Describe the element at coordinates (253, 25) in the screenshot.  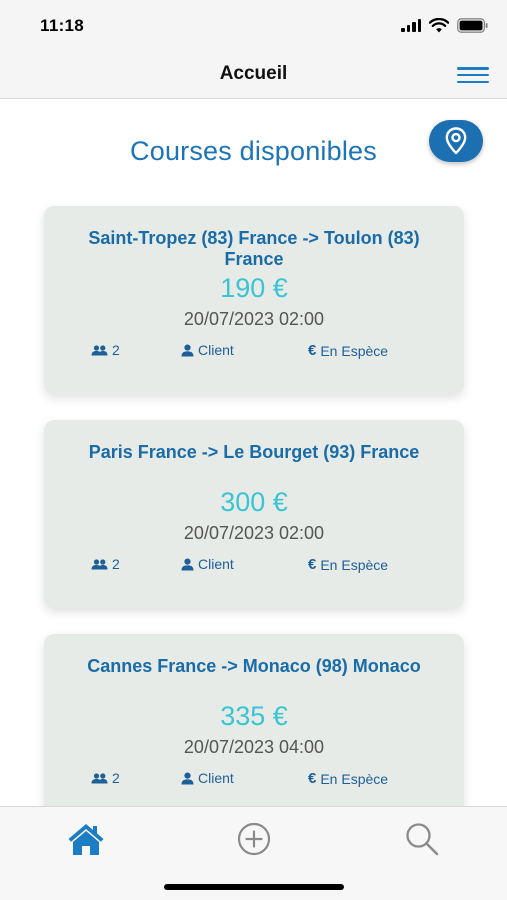
I see `status-bar: 11:18` at that location.